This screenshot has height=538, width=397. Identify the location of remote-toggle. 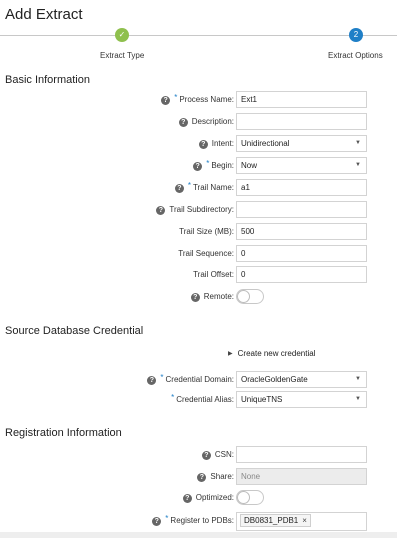
(250, 296).